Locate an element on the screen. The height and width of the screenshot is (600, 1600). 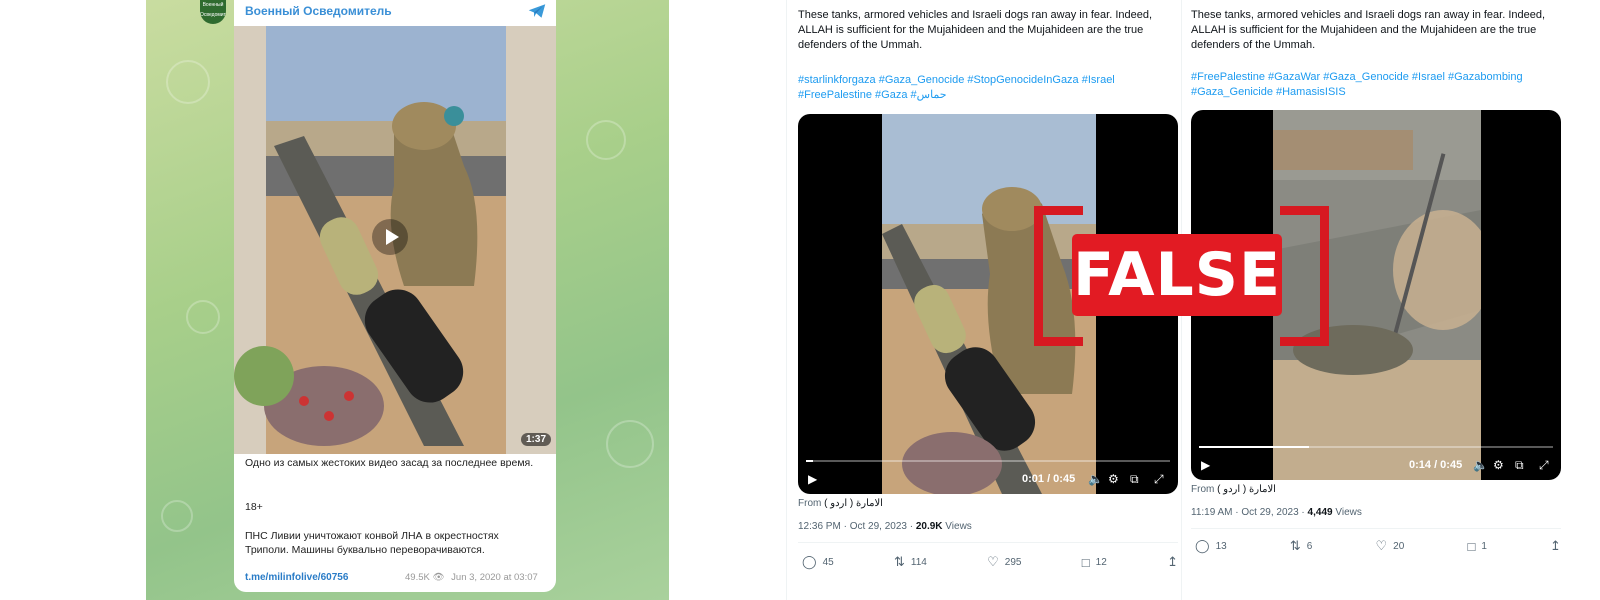
like-count: 295 is located at coordinates (1013, 562).